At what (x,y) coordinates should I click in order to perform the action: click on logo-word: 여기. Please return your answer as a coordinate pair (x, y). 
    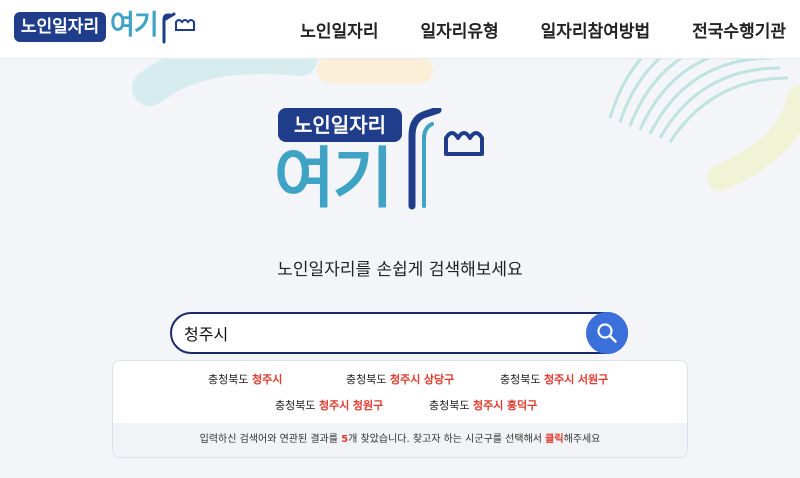
    Looking at the image, I should click on (134, 25).